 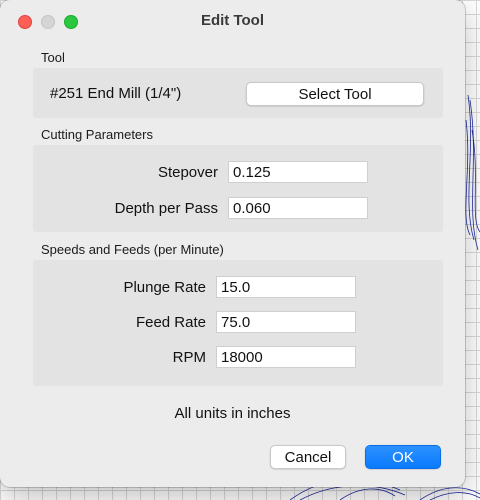 I want to click on stepover-field, so click(x=298, y=172).